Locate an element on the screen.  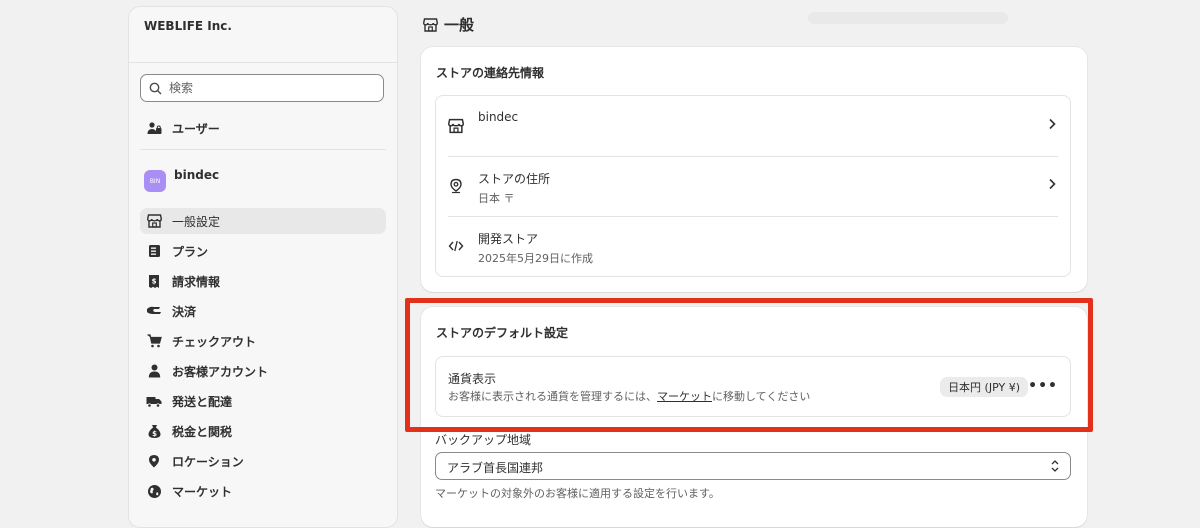
row-subtitle: 日本 〒 is located at coordinates (496, 198).